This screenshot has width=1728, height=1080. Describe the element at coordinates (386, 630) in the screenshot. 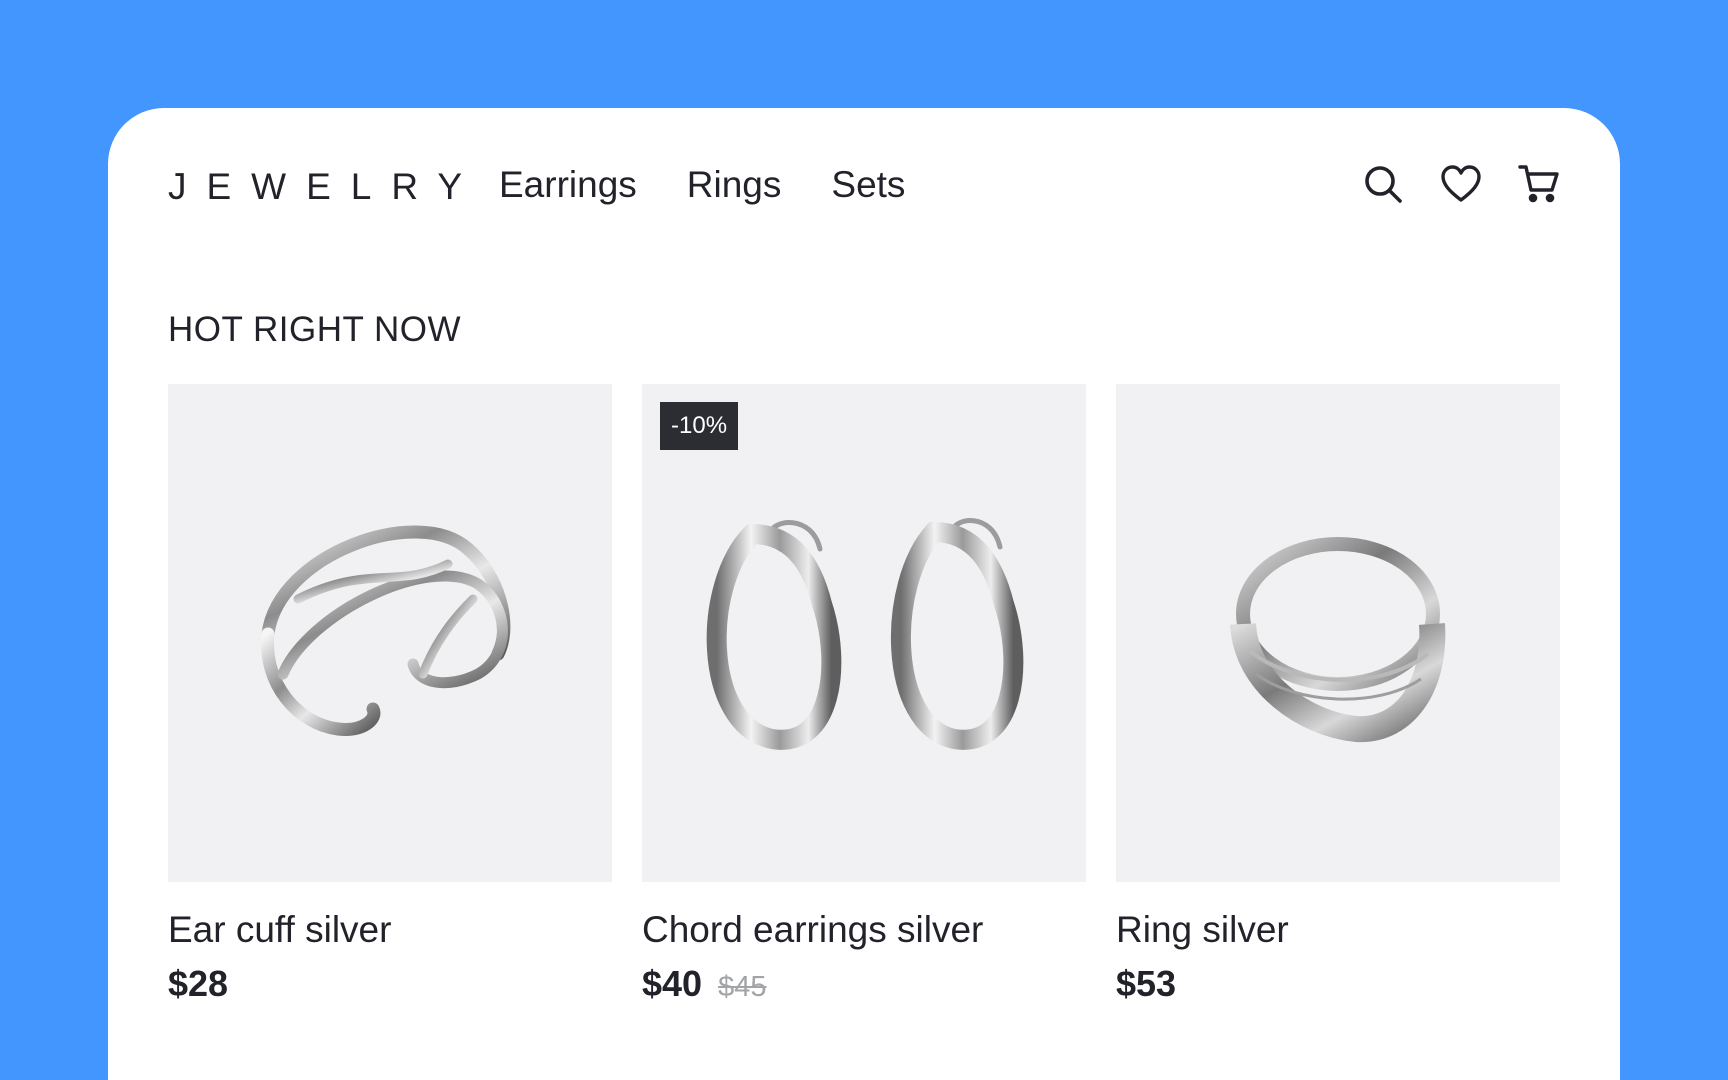

I see `ear-cuff-image` at that location.